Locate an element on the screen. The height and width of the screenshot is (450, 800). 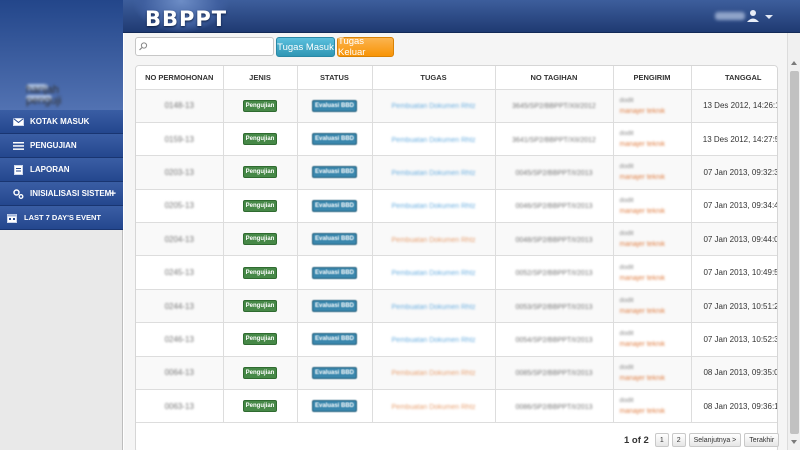
sidebar-item-kotak-masuk: KOTAK MASUK is located at coordinates (61, 122).